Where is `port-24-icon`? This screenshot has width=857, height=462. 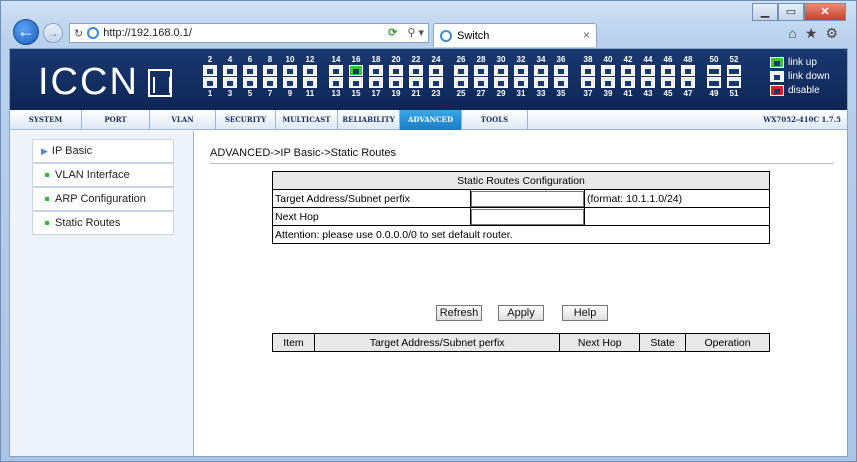
port-24-icon is located at coordinates (436, 70).